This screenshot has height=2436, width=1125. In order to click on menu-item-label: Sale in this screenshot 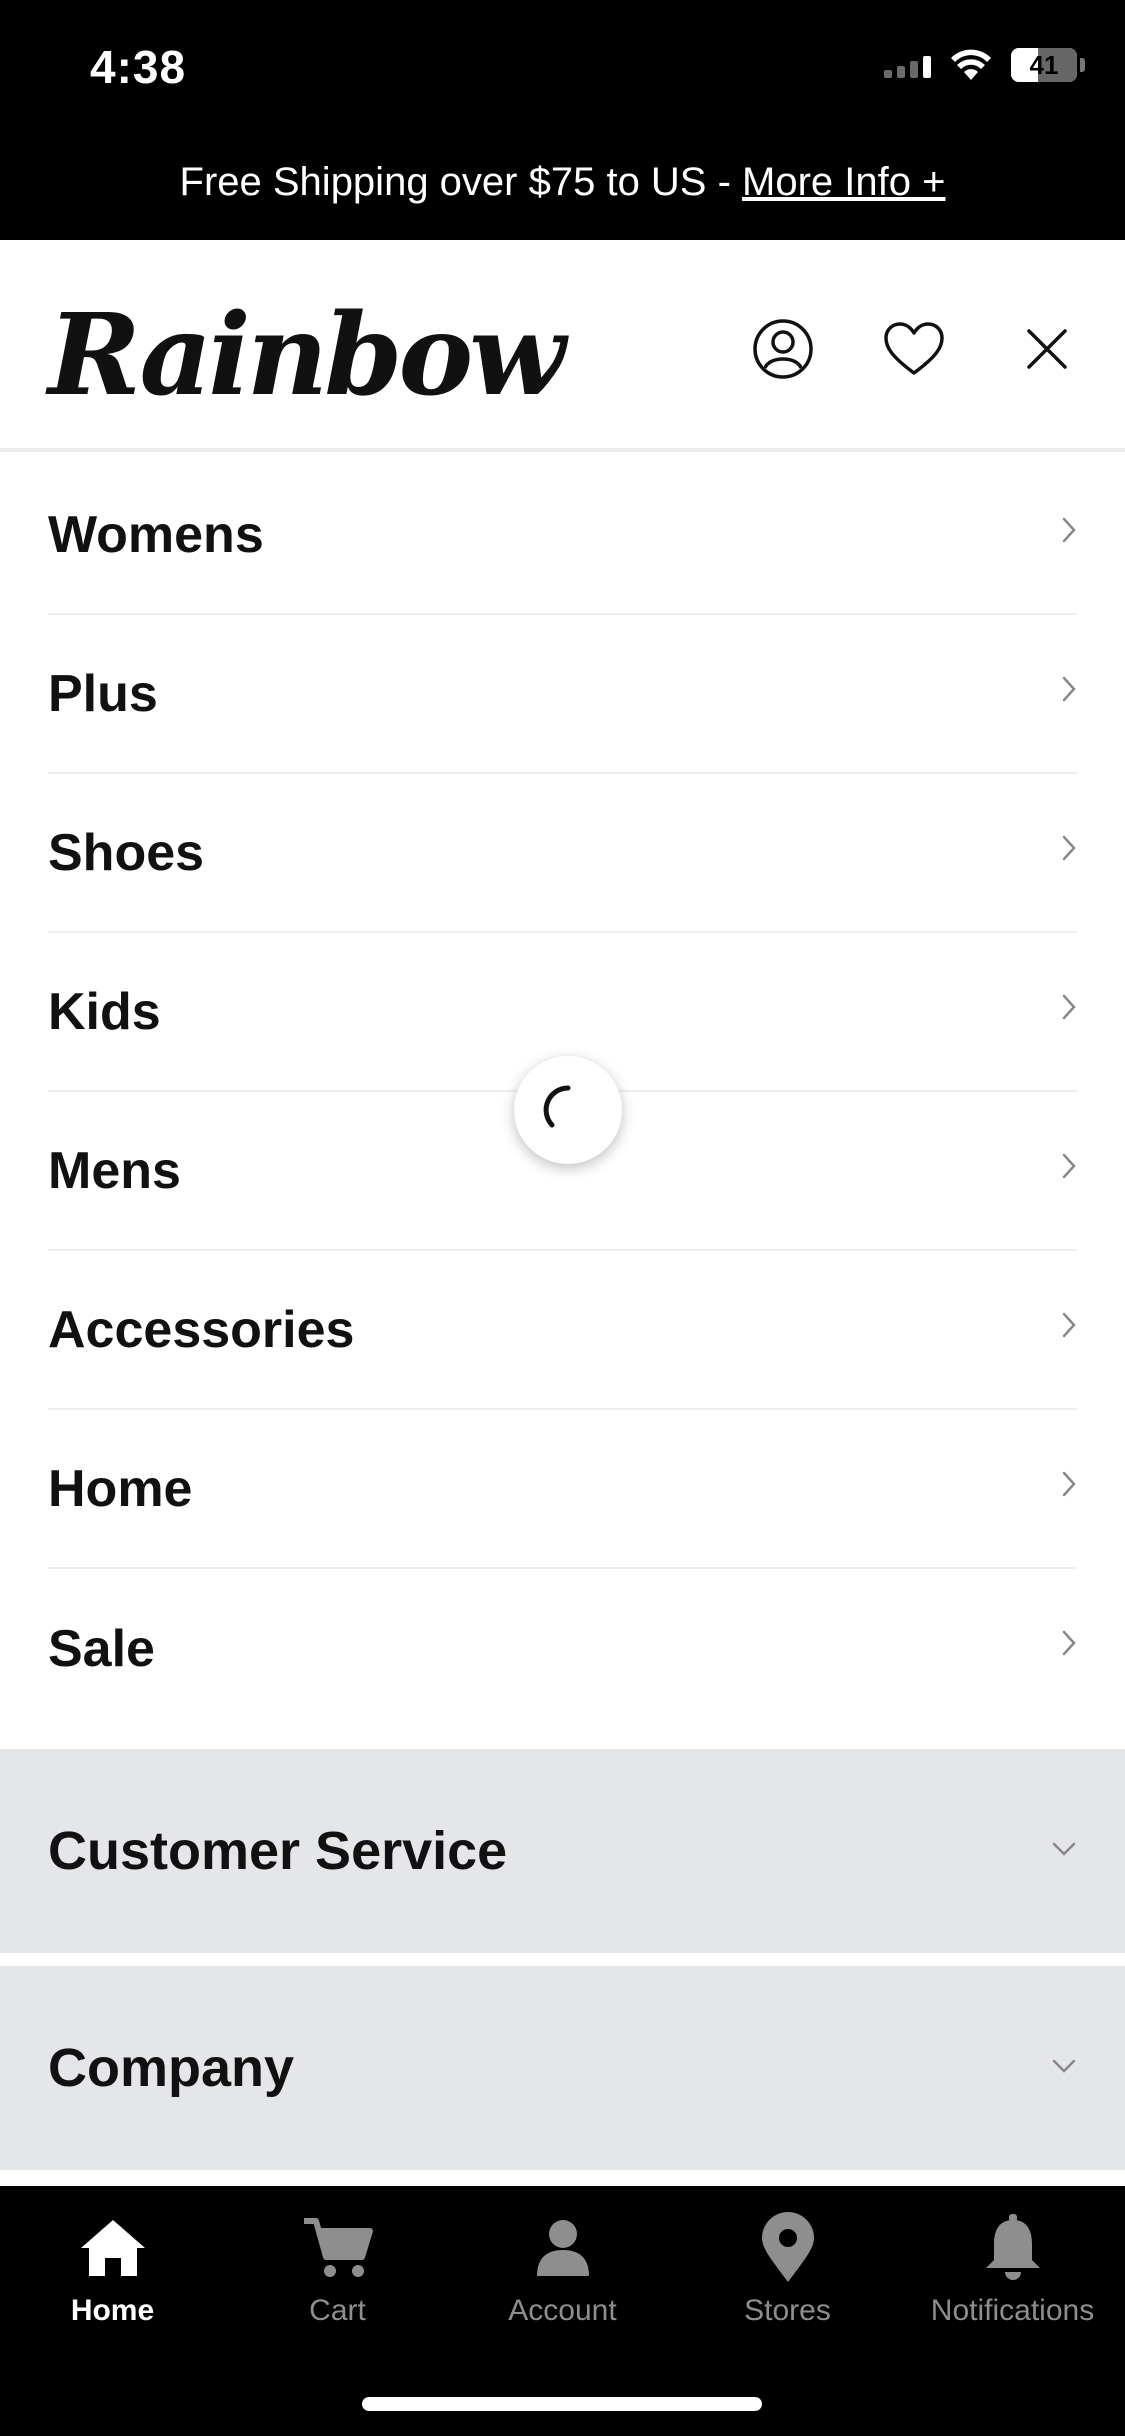, I will do `click(101, 1648)`.